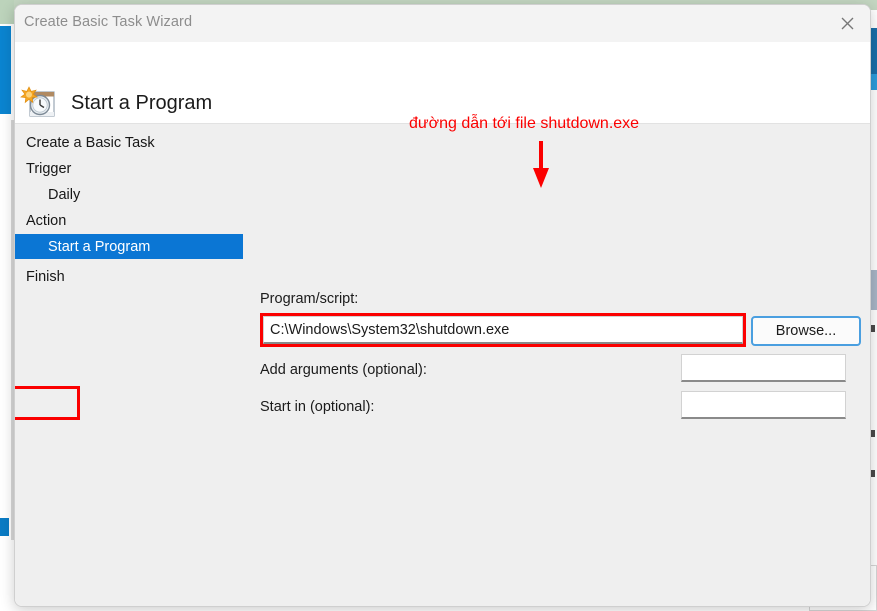 The height and width of the screenshot is (611, 877). What do you see at coordinates (309, 299) in the screenshot?
I see `program-script-label: Program/script:` at bounding box center [309, 299].